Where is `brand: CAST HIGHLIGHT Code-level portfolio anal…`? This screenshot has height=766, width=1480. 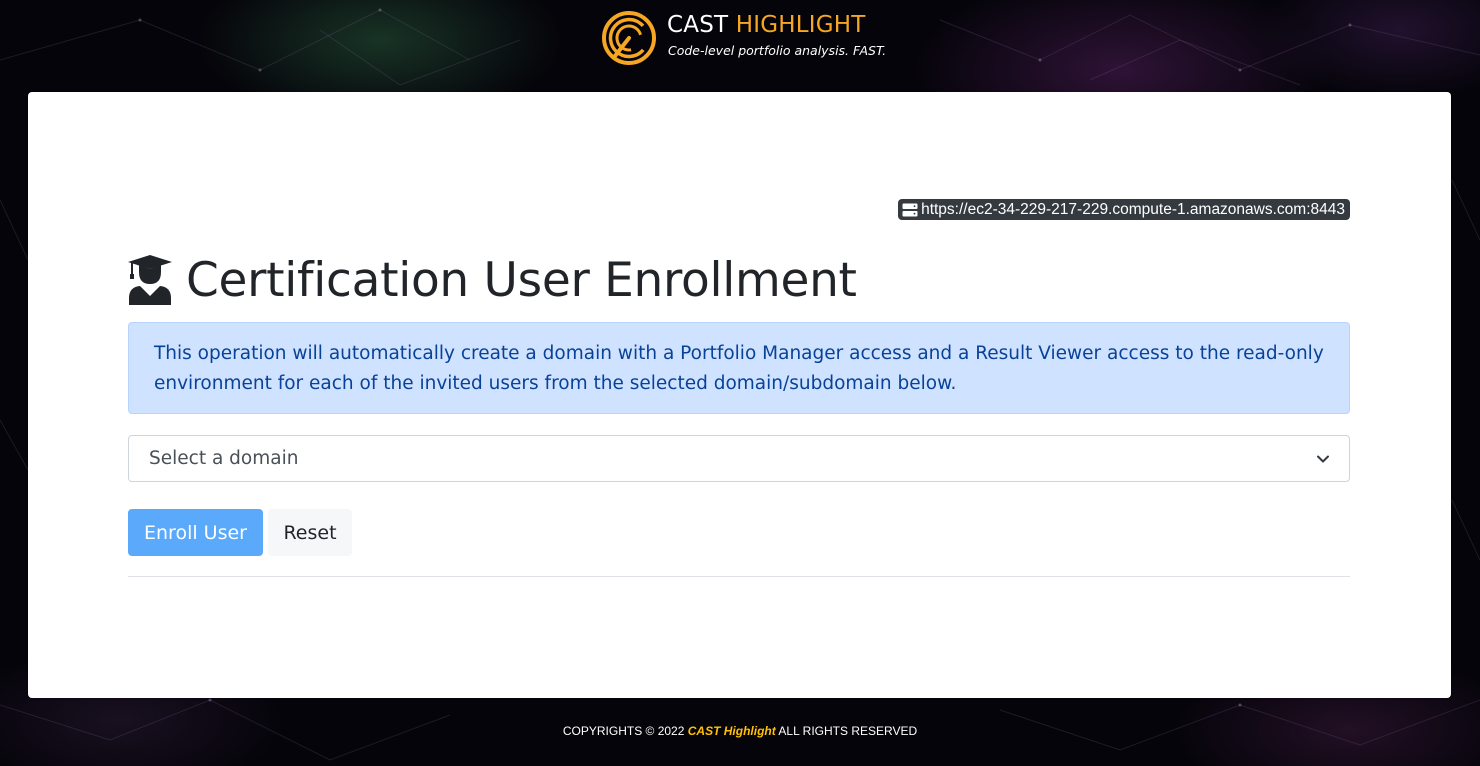
brand: CAST HIGHLIGHT Code-level portfolio anal… is located at coordinates (745, 38).